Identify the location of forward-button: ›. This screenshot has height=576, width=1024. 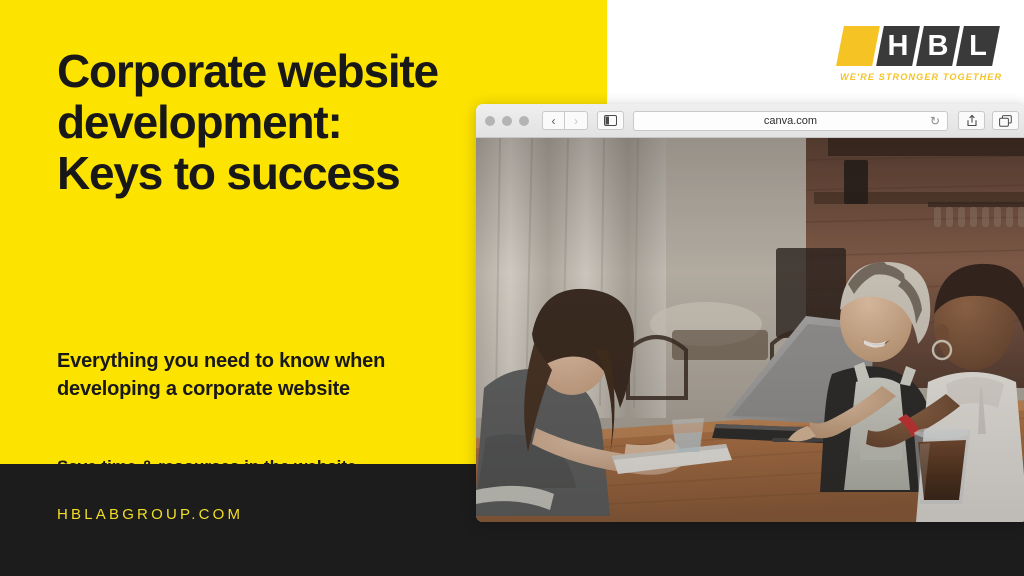
(576, 120).